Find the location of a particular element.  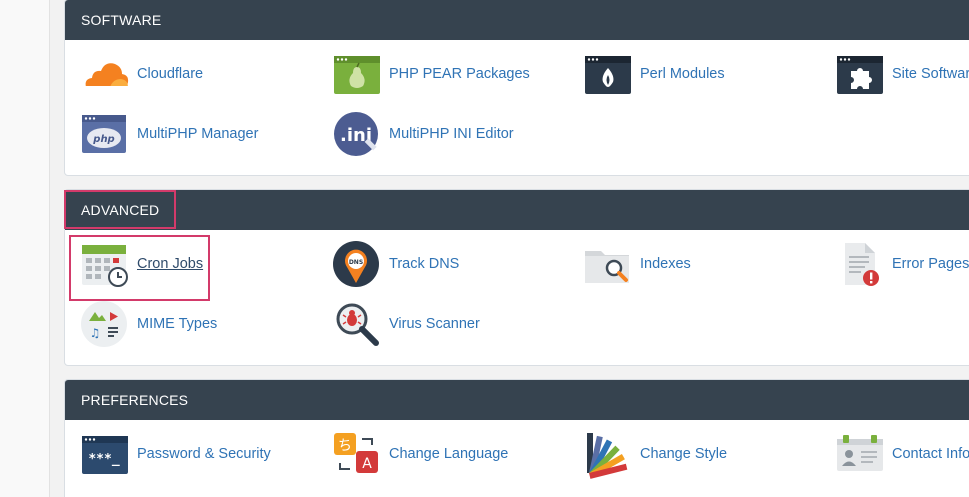

site-software-icon is located at coordinates (860, 75).